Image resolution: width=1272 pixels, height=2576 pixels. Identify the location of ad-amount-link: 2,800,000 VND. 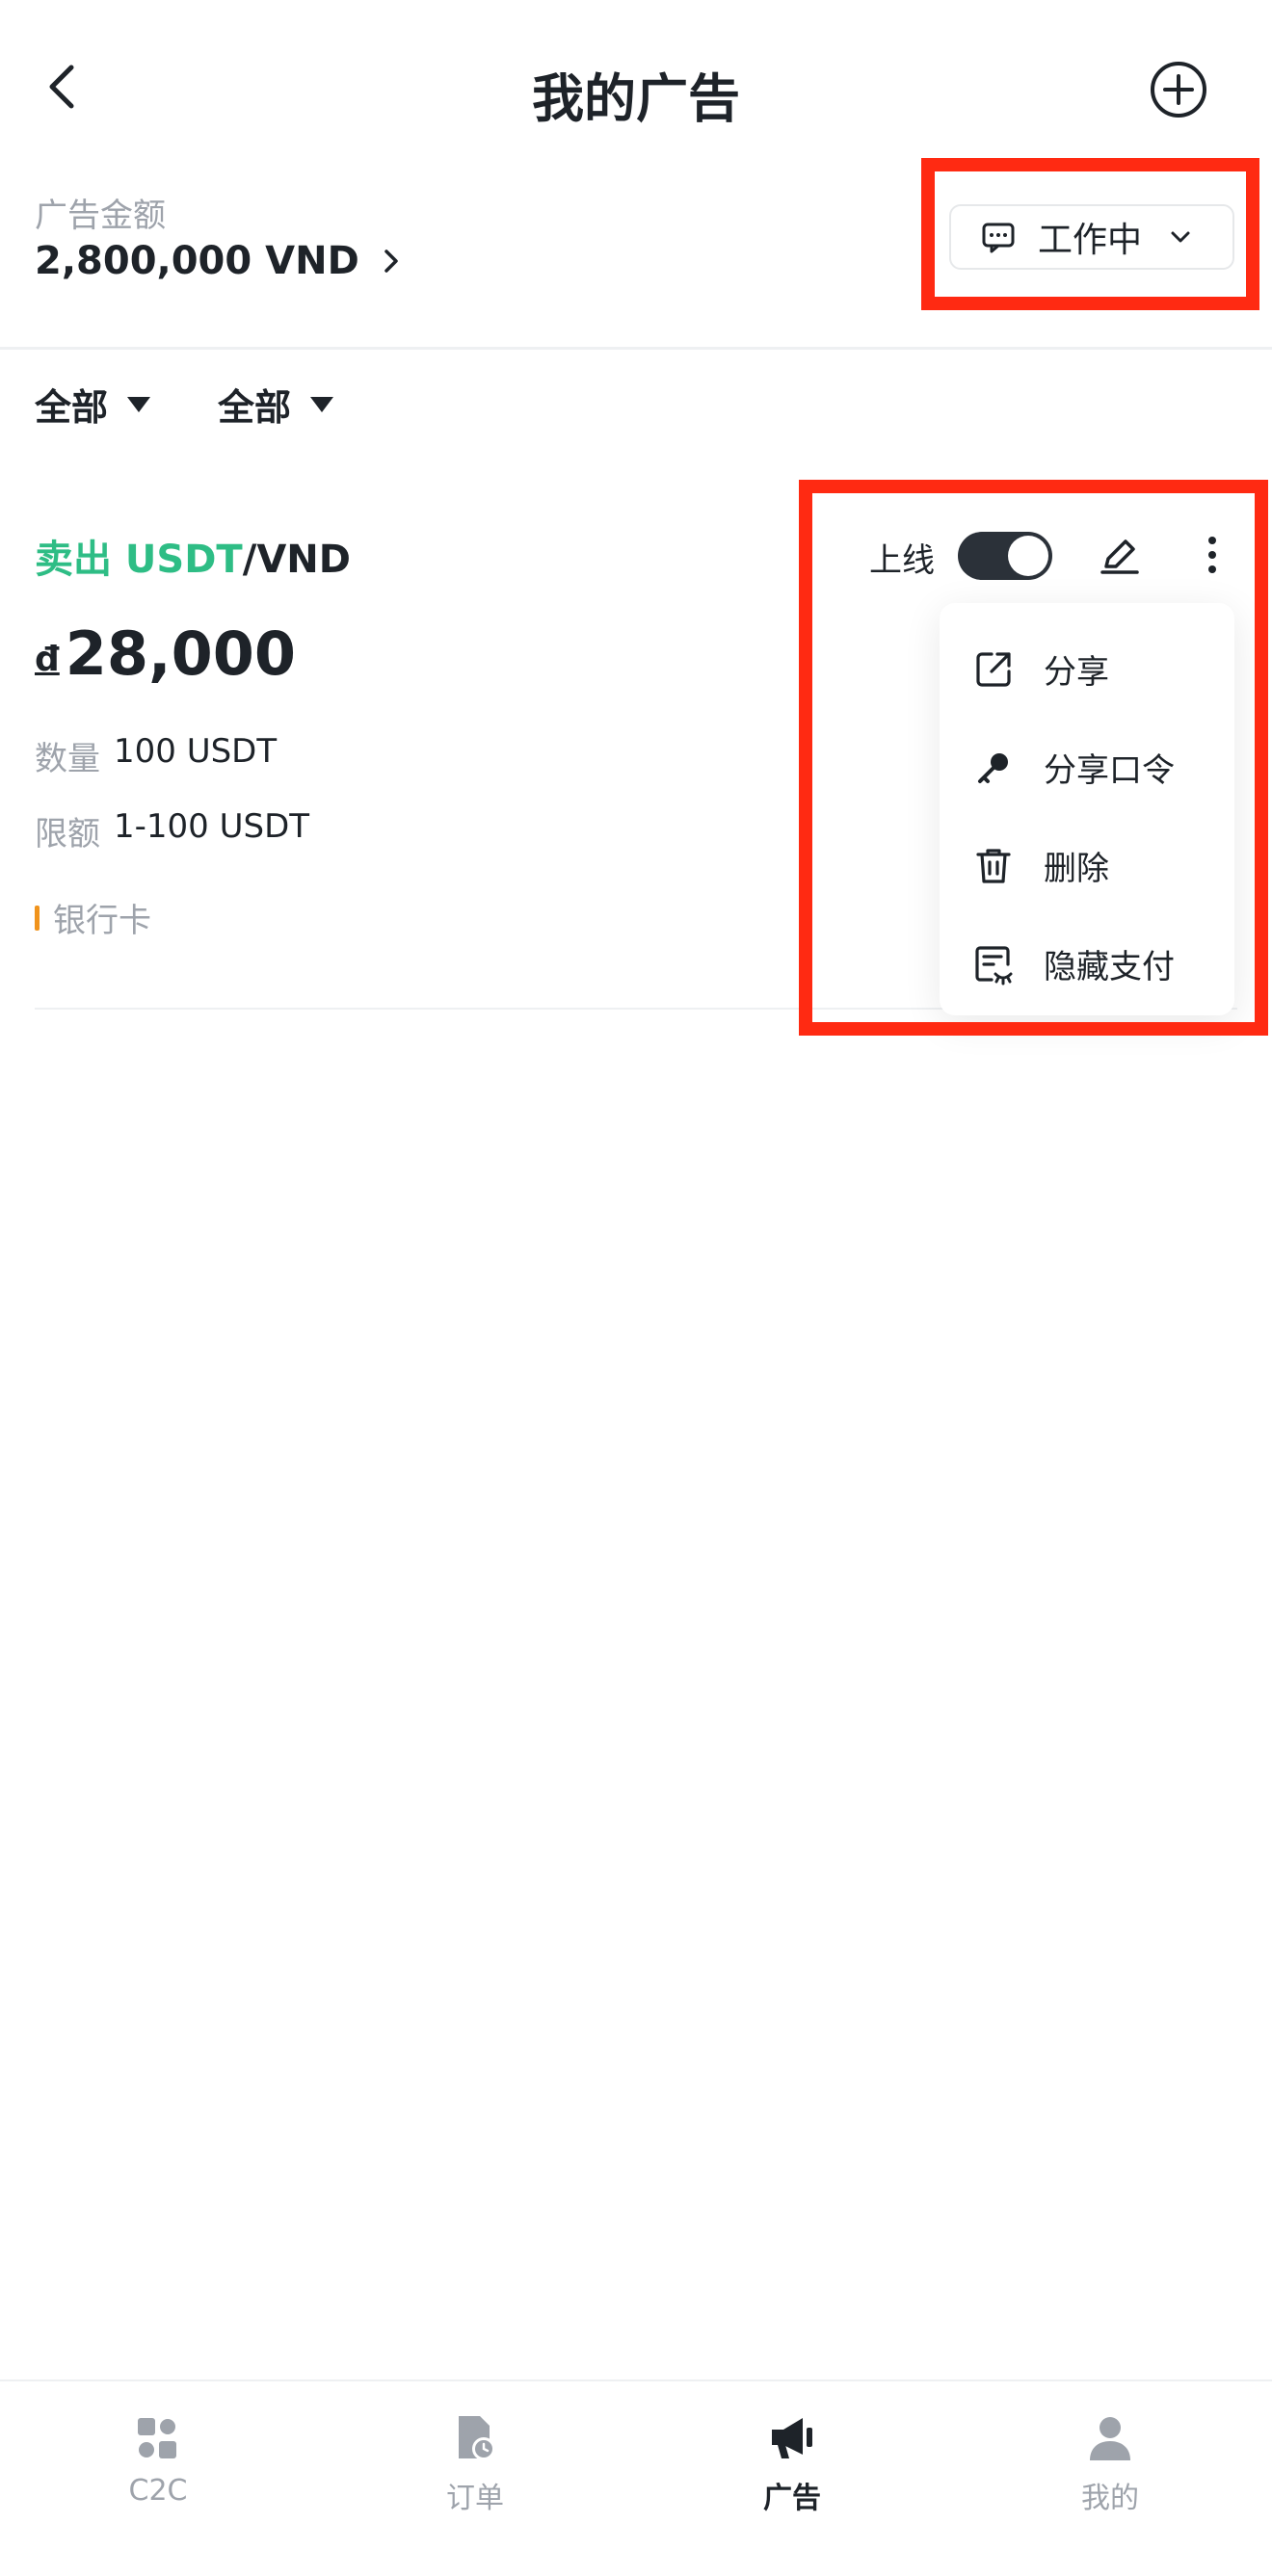
(220, 261).